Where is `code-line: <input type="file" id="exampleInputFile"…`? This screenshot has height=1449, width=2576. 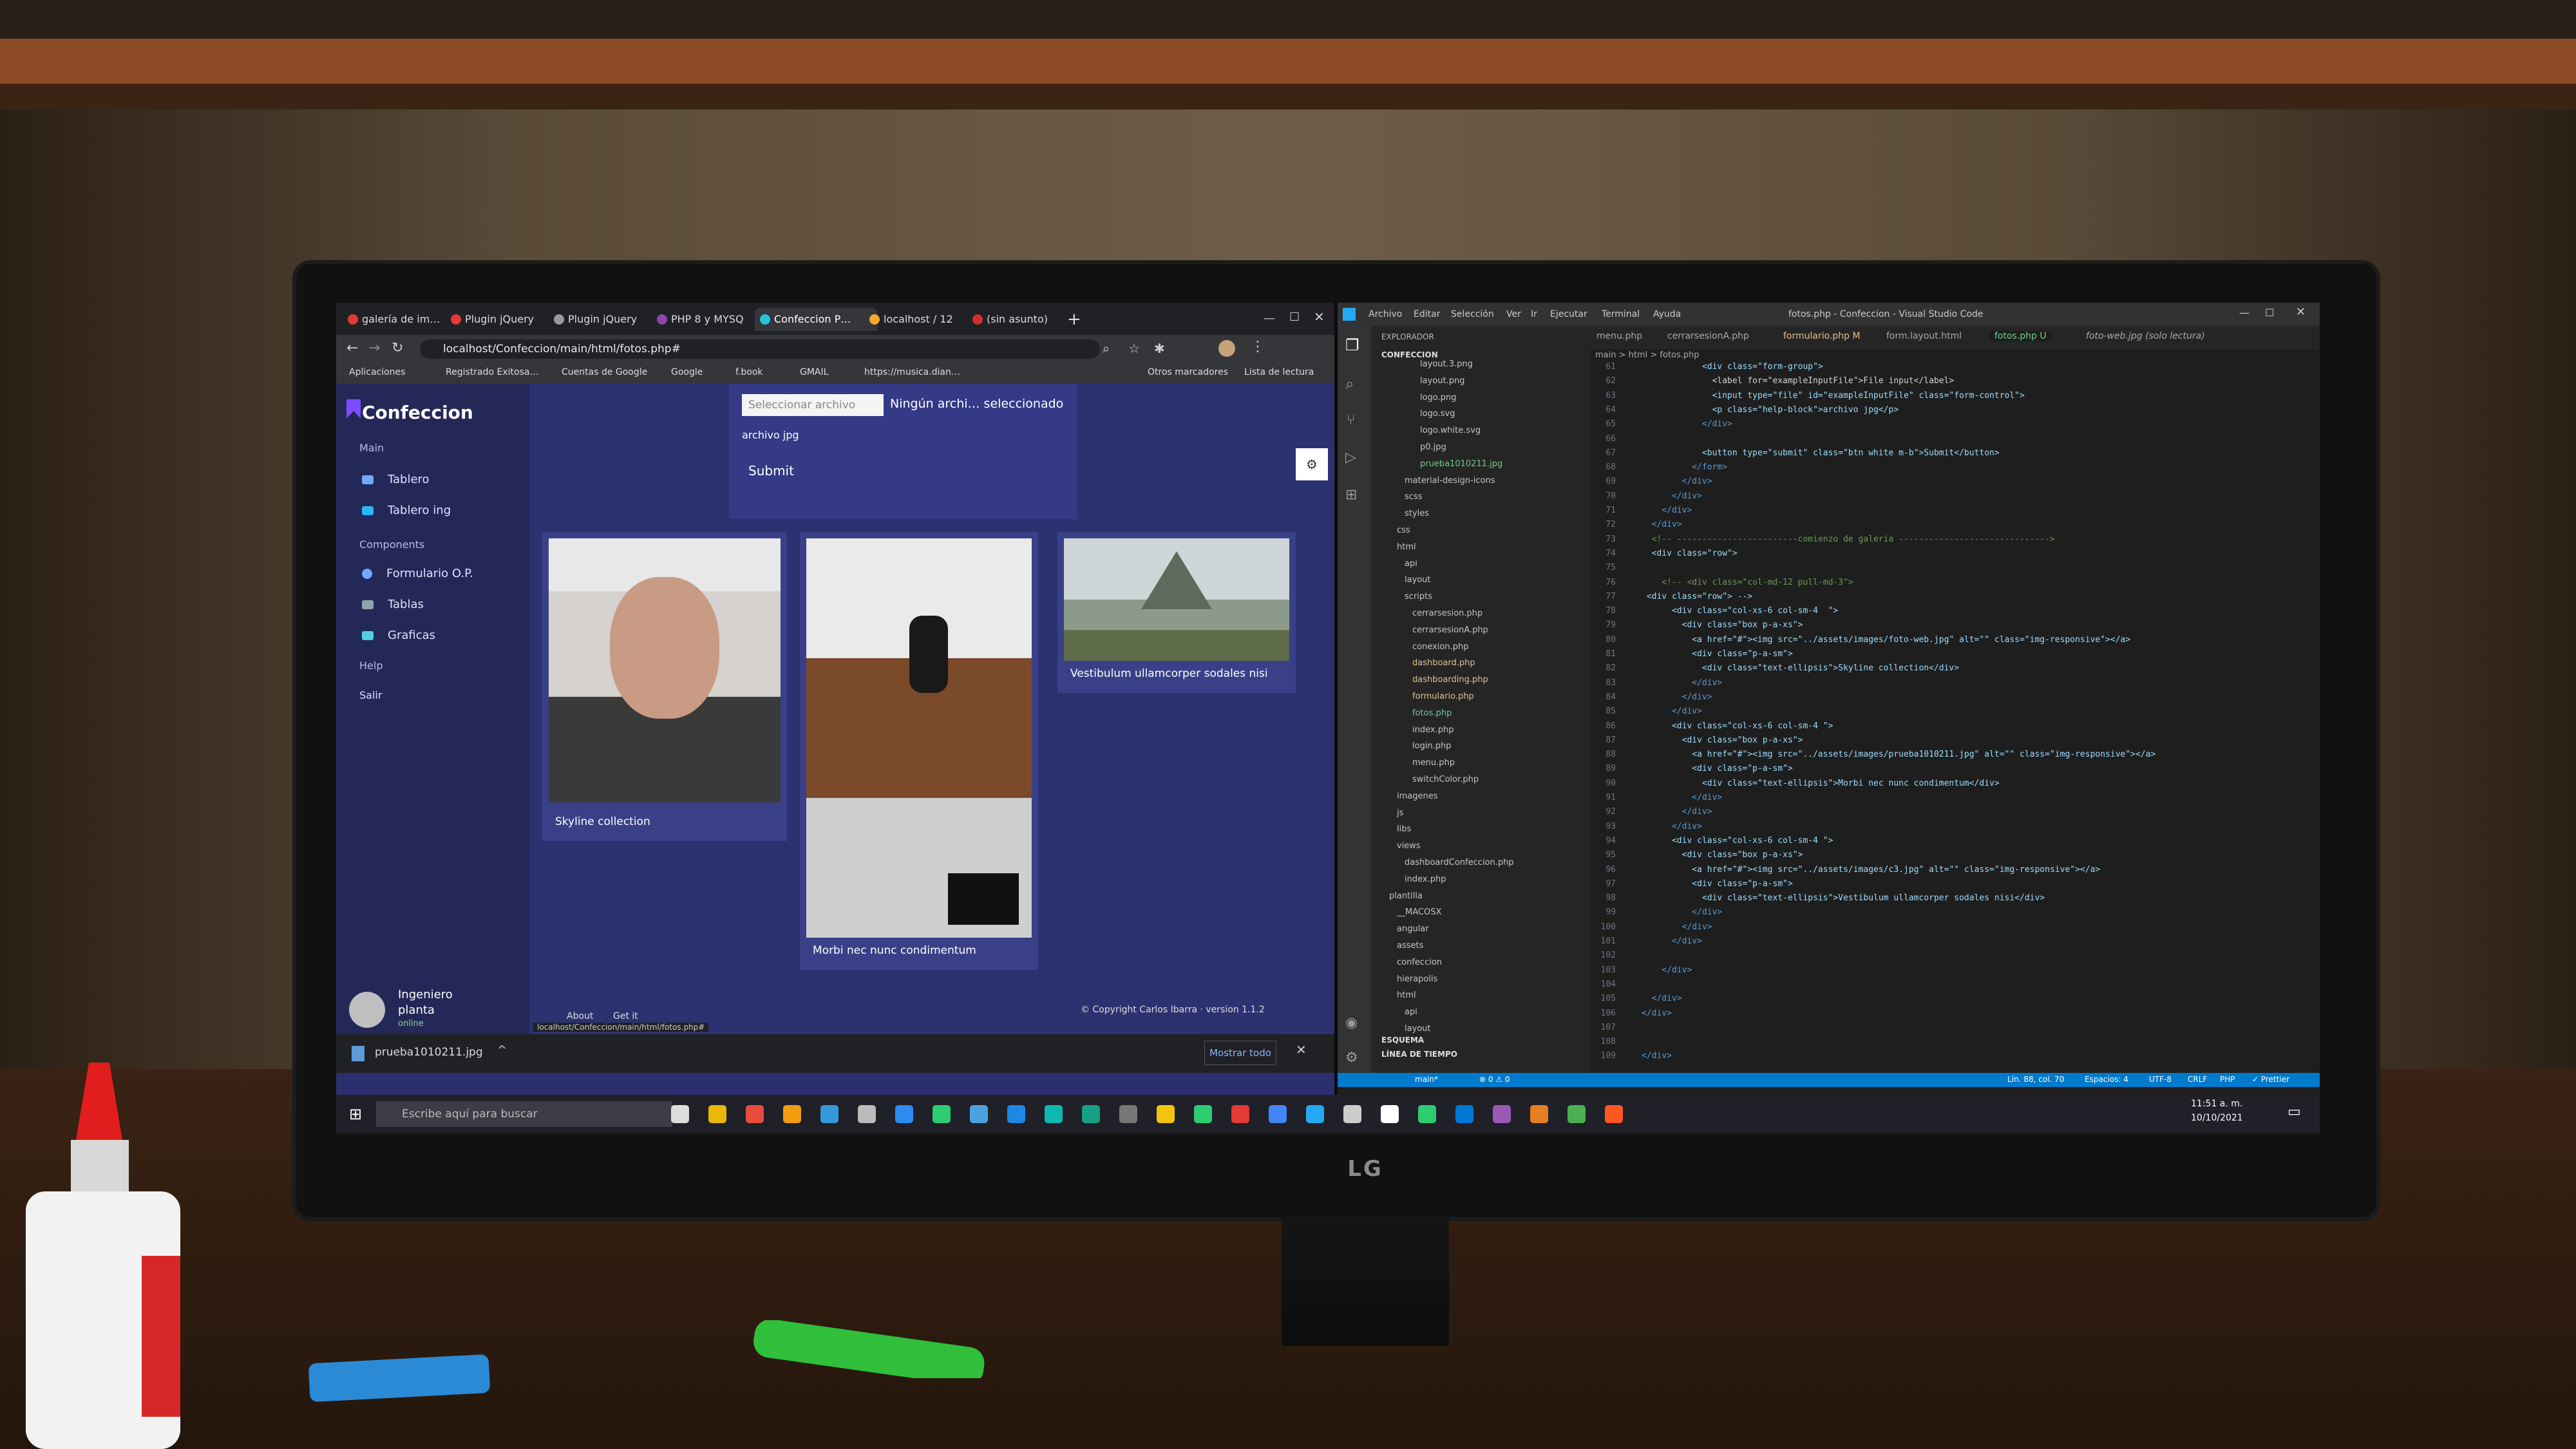
code-line: <input type="file" id="exampleInputFile"… is located at coordinates (1834, 396).